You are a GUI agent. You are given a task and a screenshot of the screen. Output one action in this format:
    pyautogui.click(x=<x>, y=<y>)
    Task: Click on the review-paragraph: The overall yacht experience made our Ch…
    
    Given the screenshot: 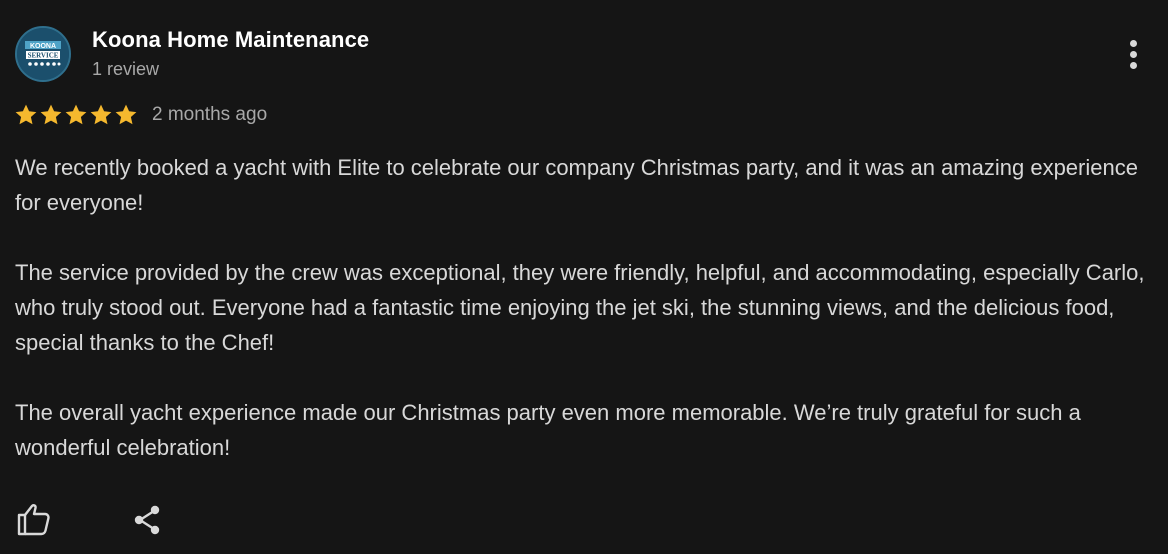 What is the action you would take?
    pyautogui.click(x=548, y=430)
    